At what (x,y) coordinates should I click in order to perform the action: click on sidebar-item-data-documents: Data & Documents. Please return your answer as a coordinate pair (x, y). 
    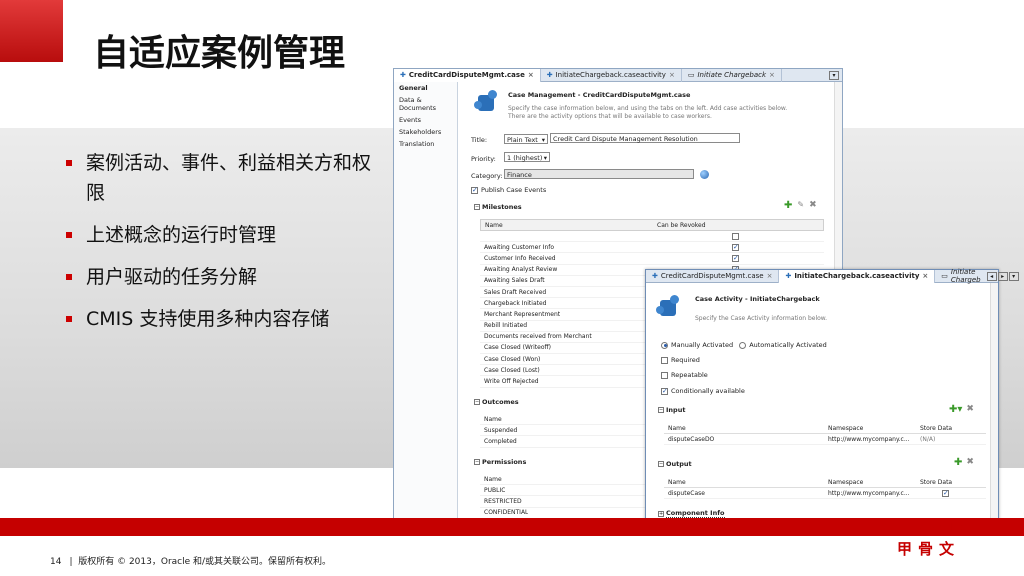
    Looking at the image, I should click on (425, 104).